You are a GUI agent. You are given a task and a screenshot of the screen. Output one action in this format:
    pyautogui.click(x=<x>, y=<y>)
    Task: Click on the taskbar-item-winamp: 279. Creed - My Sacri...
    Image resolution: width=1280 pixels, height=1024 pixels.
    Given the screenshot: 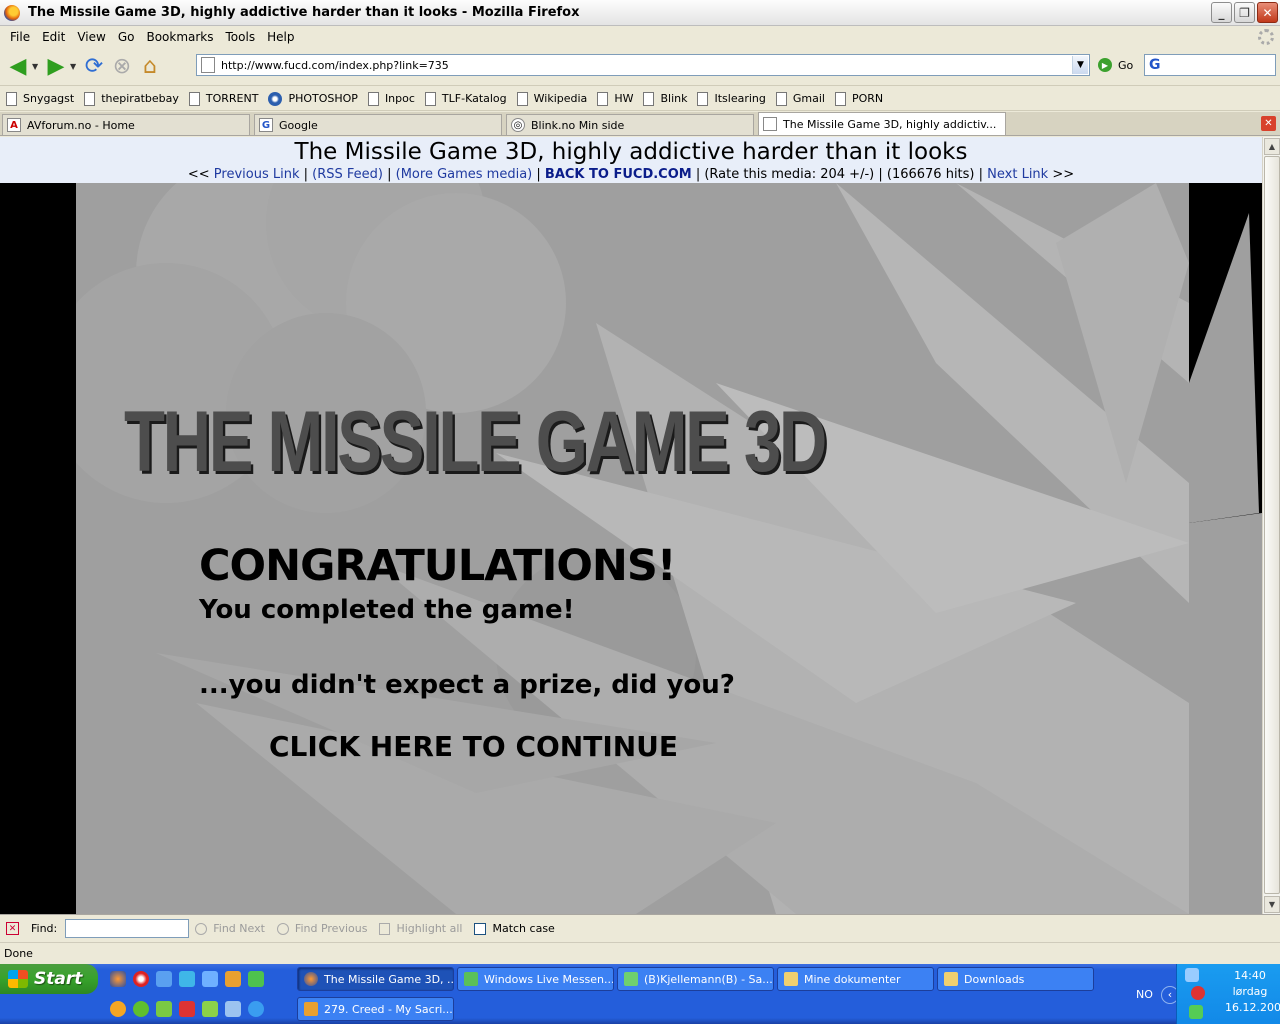 What is the action you would take?
    pyautogui.click(x=375, y=1009)
    